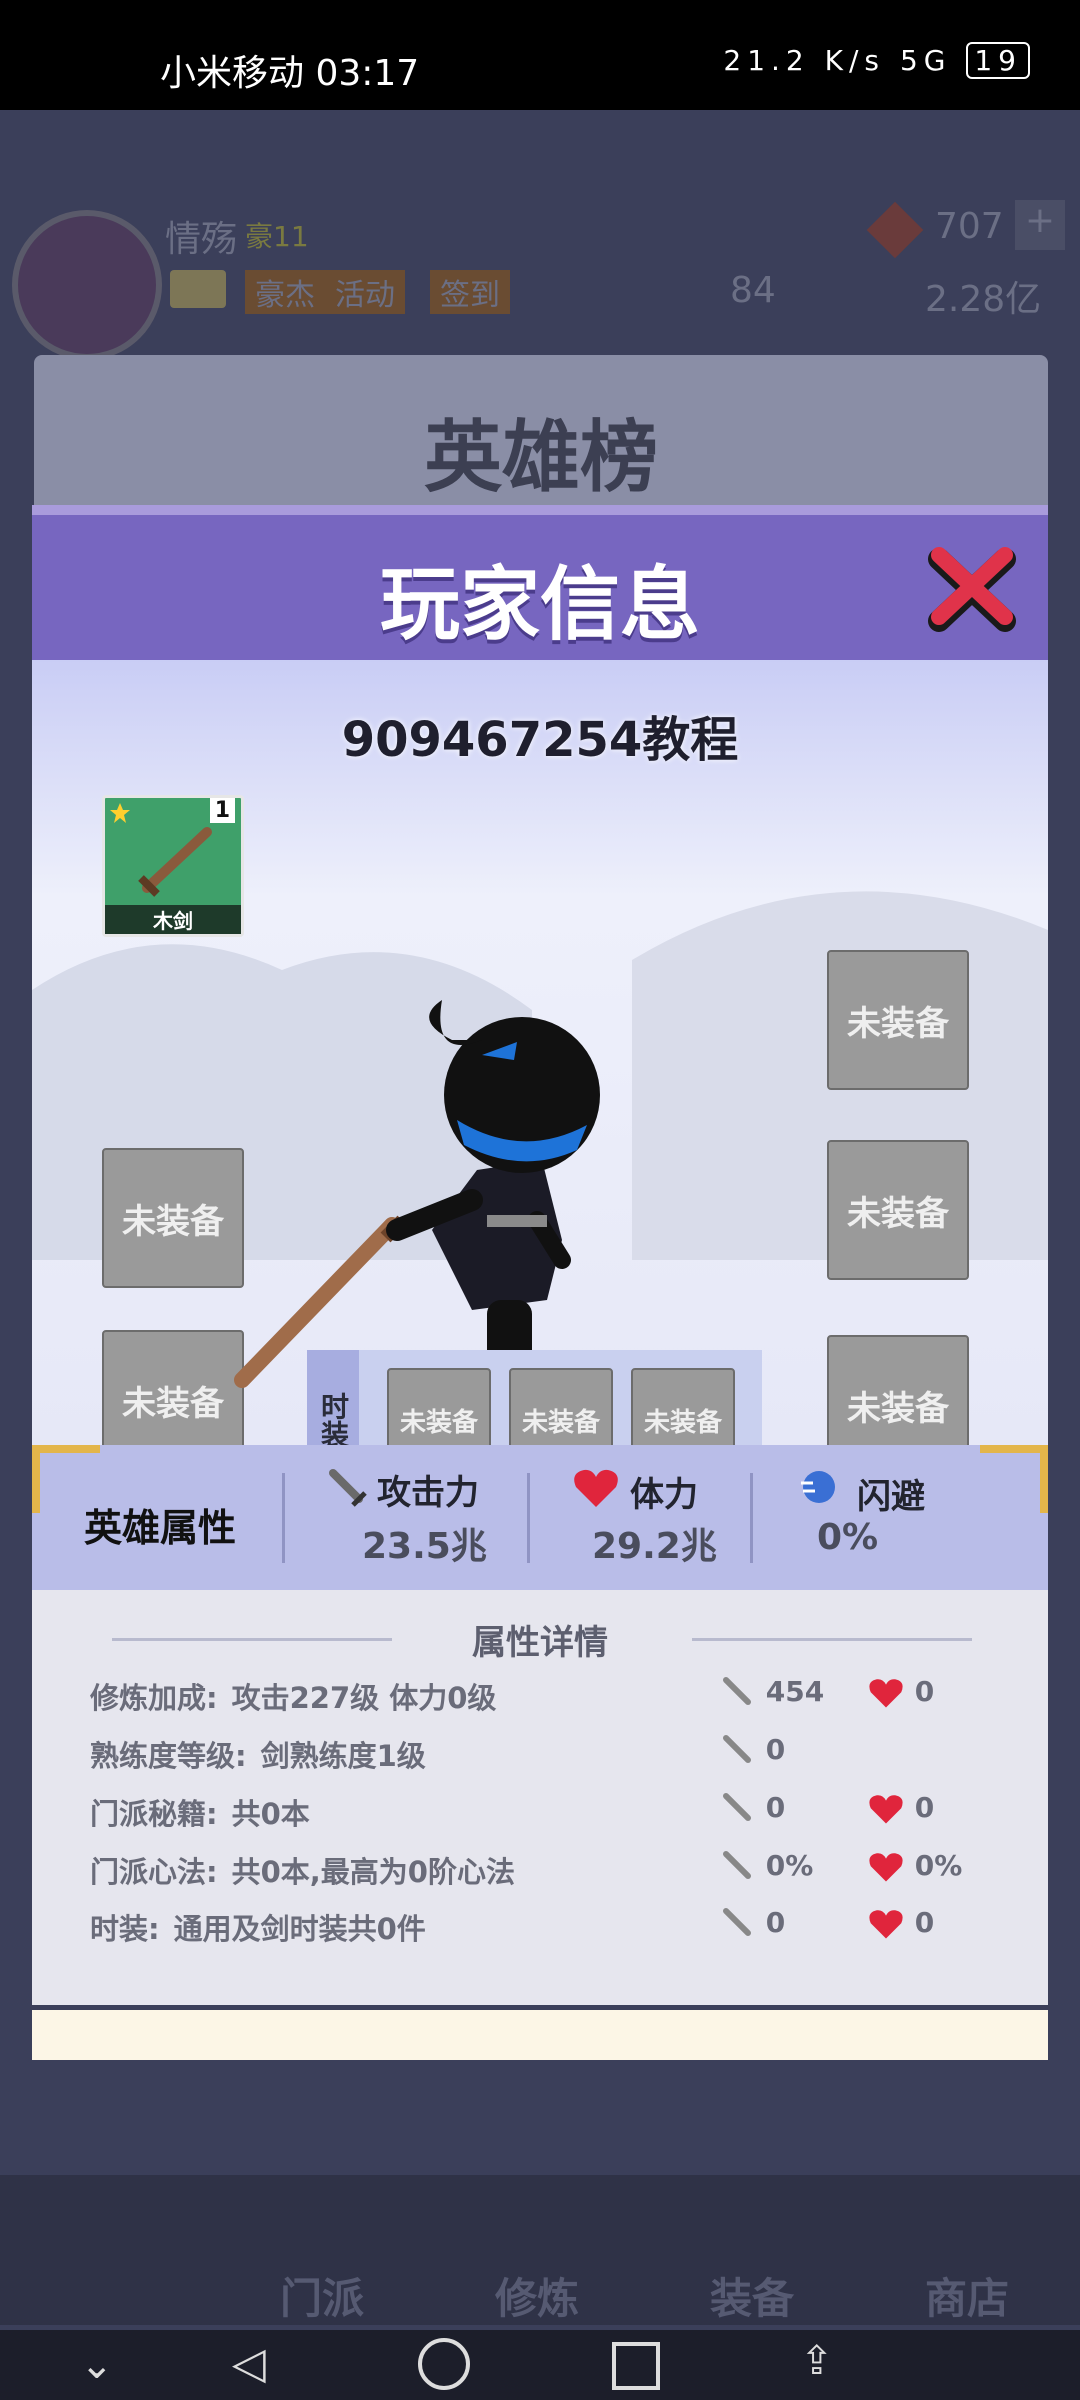 This screenshot has height=2400, width=1080. Describe the element at coordinates (789, 1865) in the screenshot. I see `detail-atk-value: 0%` at that location.